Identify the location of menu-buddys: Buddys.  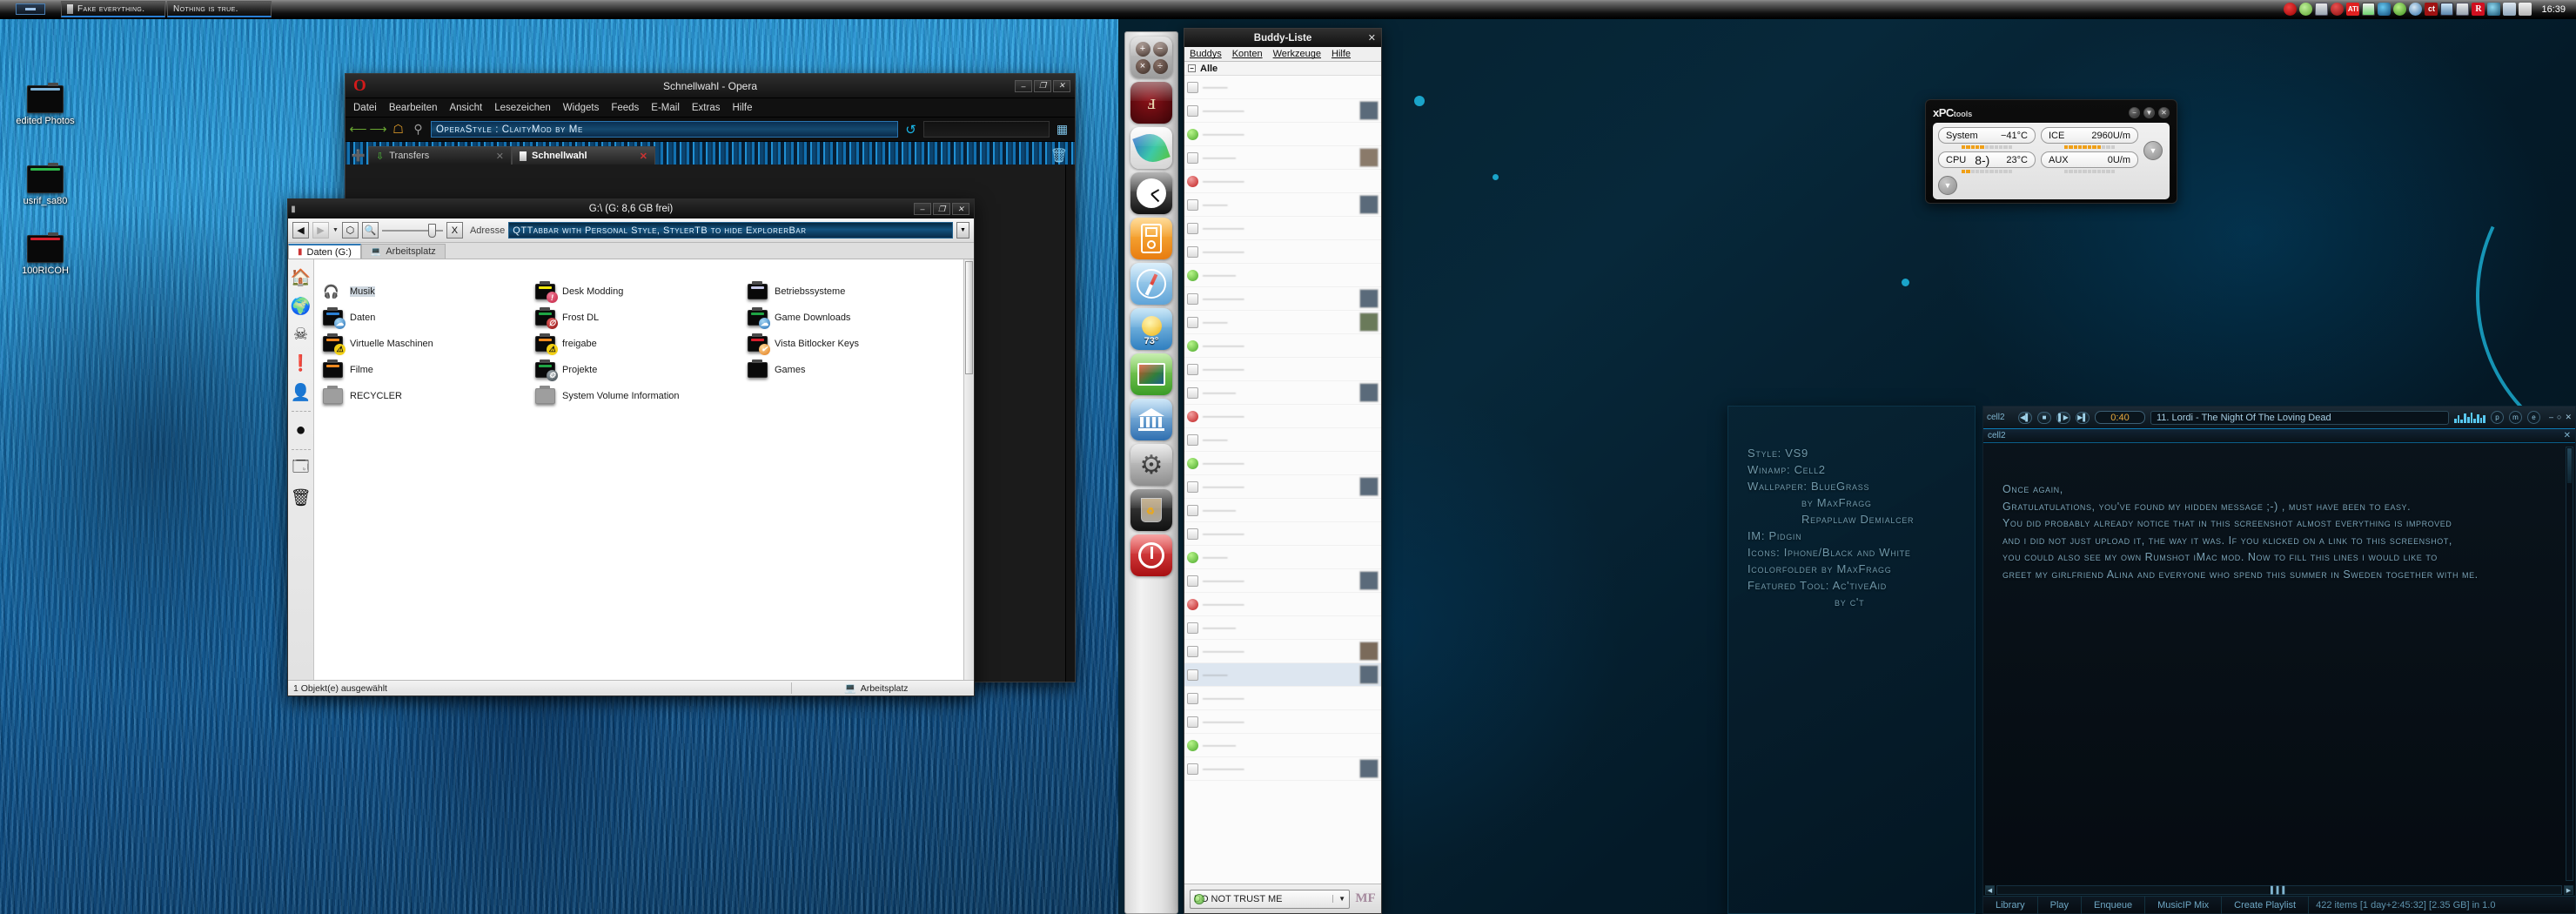
(1206, 54).